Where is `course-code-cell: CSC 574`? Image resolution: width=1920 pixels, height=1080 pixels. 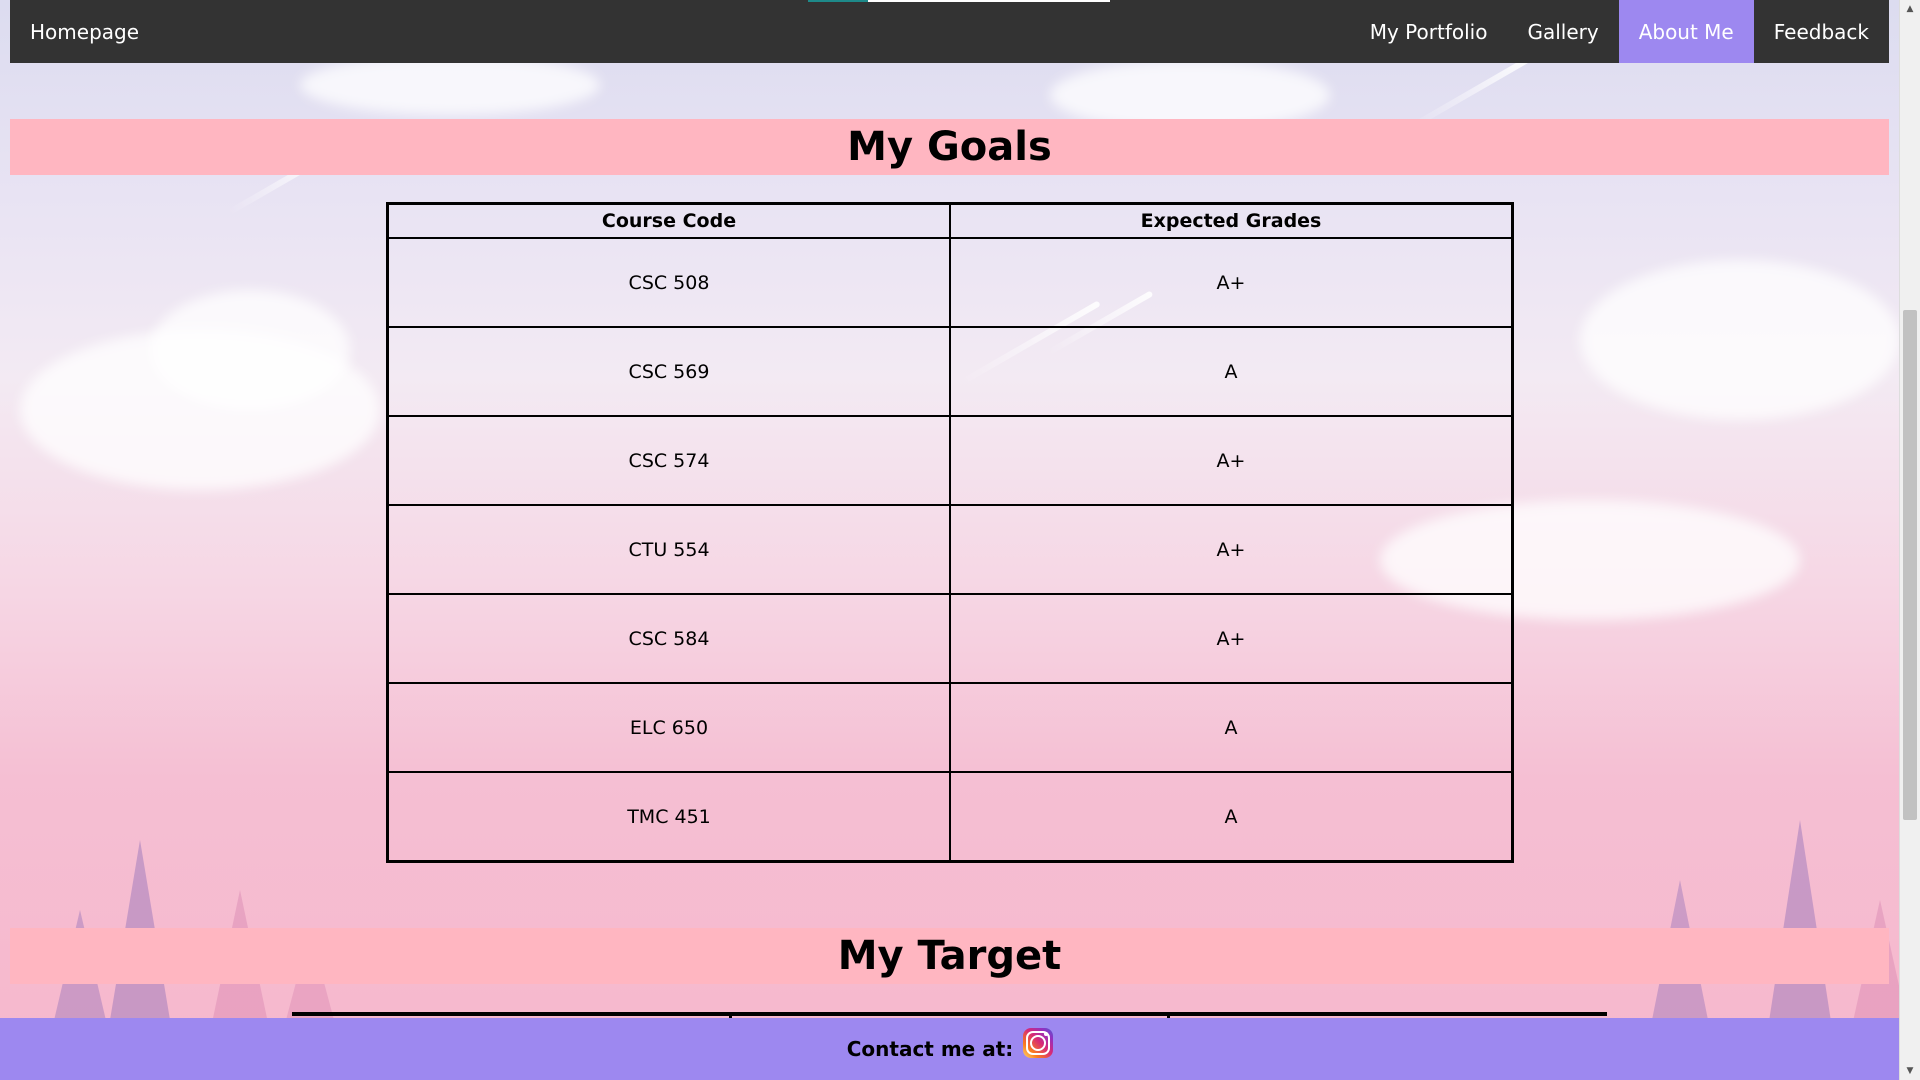
course-code-cell: CSC 574 is located at coordinates (668, 460).